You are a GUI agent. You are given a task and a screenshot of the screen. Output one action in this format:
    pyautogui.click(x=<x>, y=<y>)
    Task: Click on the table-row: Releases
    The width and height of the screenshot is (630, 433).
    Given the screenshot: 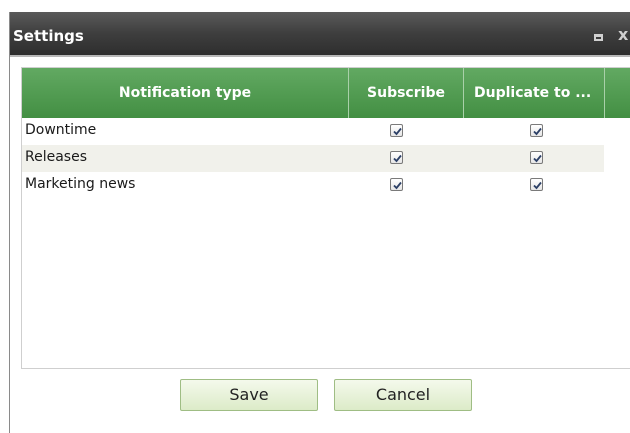 What is the action you would take?
    pyautogui.click(x=313, y=158)
    